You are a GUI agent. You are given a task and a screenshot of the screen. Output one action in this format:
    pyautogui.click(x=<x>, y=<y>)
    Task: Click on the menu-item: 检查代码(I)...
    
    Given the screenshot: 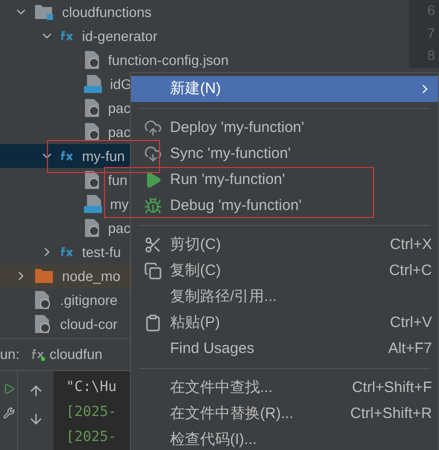 What is the action you would take?
    pyautogui.click(x=284, y=438)
    